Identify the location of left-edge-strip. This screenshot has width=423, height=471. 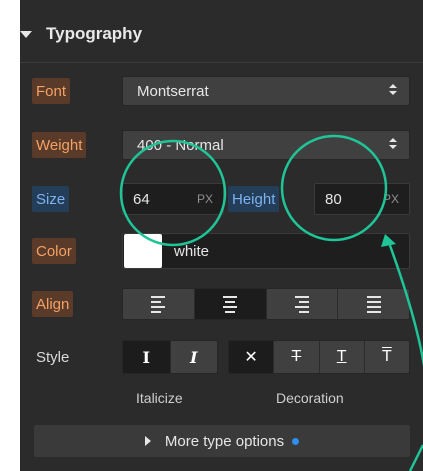
(10, 235).